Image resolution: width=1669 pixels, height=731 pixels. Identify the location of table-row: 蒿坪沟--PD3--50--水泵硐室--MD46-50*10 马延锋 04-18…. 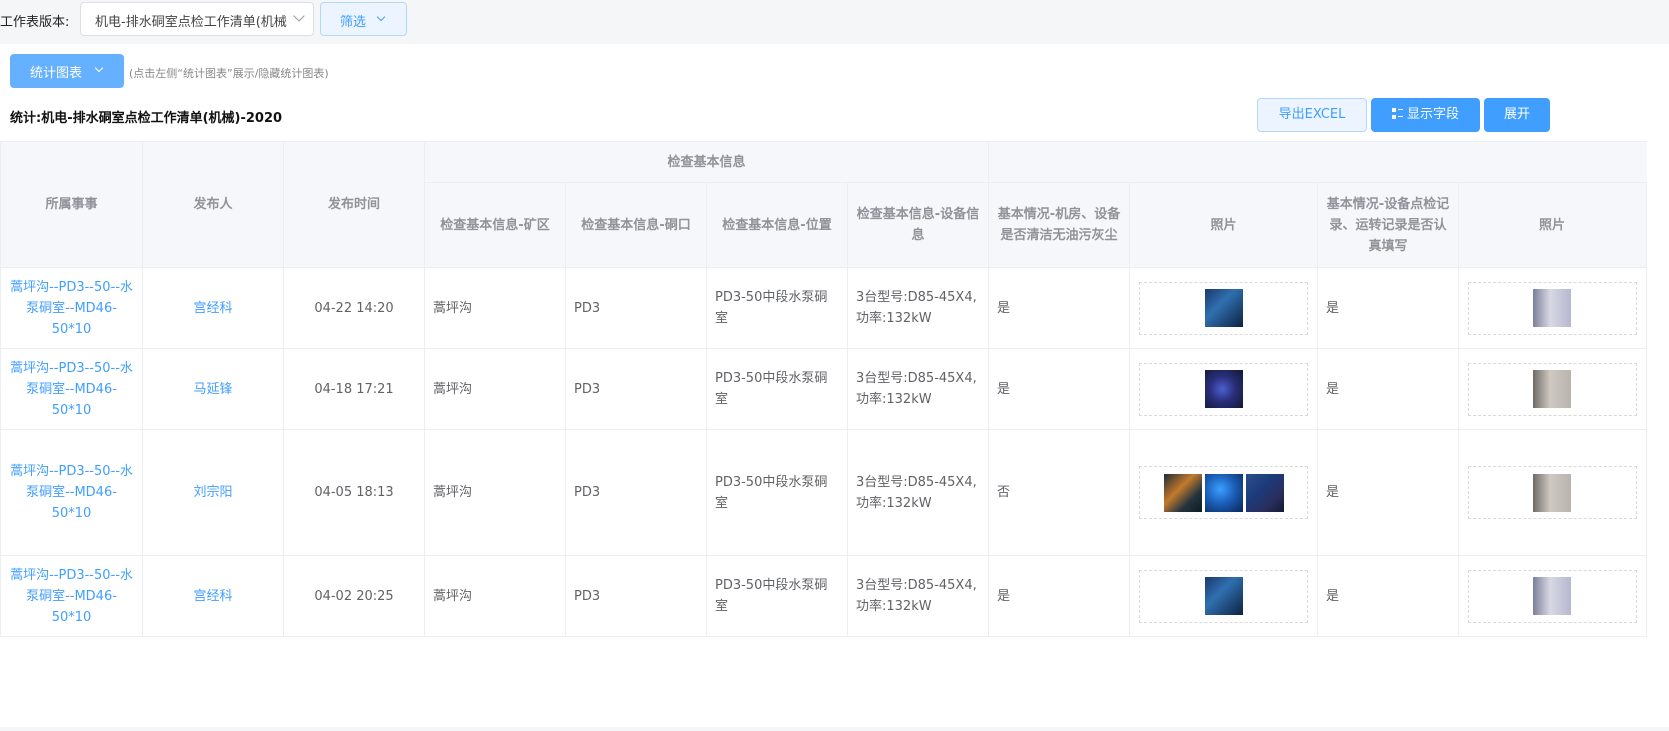
(823, 389).